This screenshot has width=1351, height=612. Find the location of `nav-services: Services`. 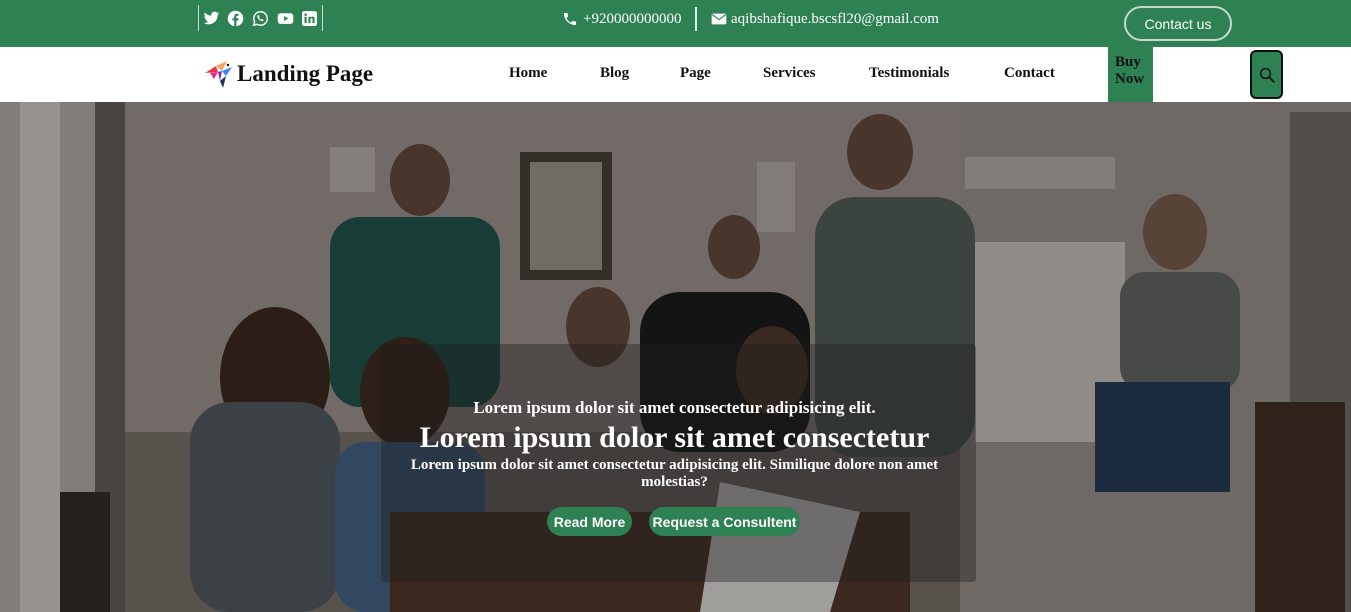

nav-services: Services is located at coordinates (789, 73).